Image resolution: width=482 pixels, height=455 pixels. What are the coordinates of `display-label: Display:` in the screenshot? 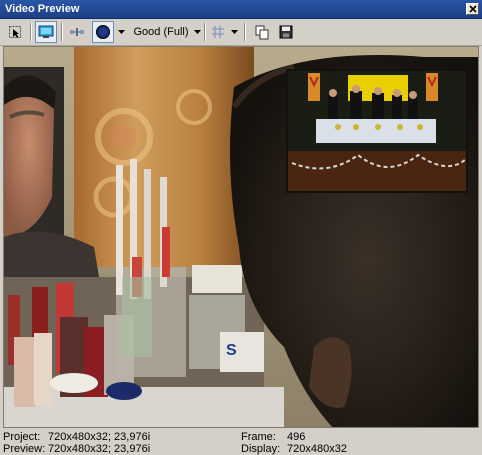 It's located at (261, 449).